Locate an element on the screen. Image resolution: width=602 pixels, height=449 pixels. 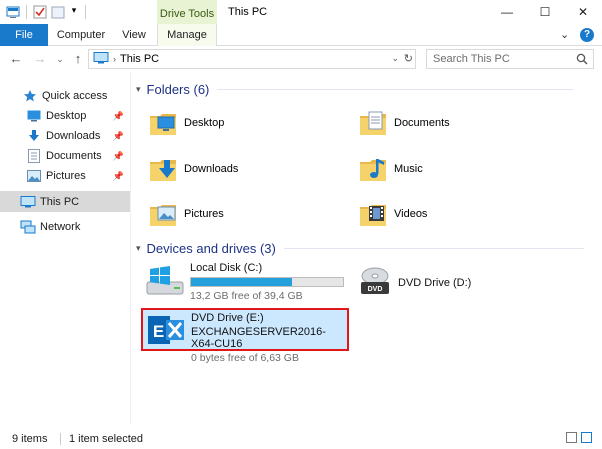
search-input is located at coordinates (497, 59).